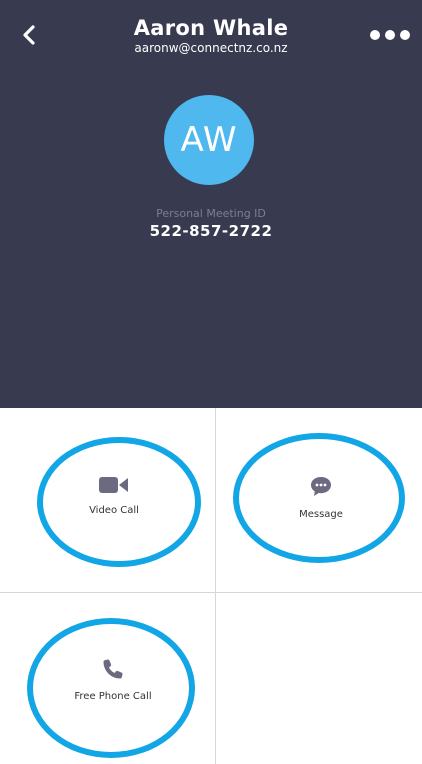 Image resolution: width=422 pixels, height=764 pixels. What do you see at coordinates (113, 669) in the screenshot?
I see `phone-icon` at bounding box center [113, 669].